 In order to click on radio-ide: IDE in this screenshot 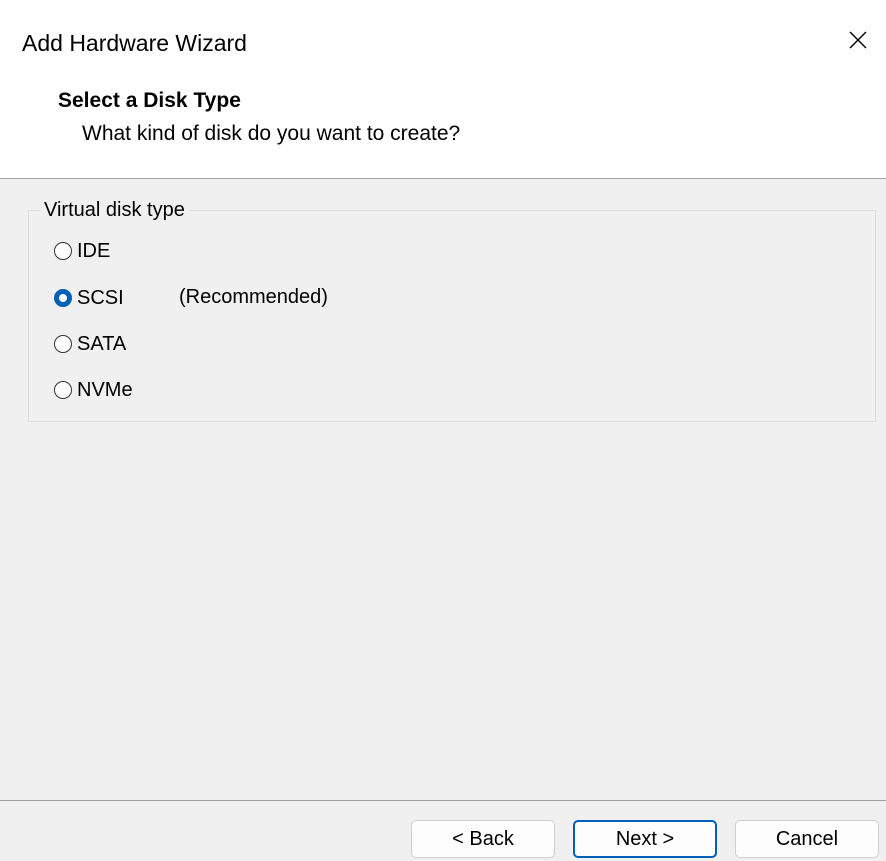, I will do `click(82, 251)`.